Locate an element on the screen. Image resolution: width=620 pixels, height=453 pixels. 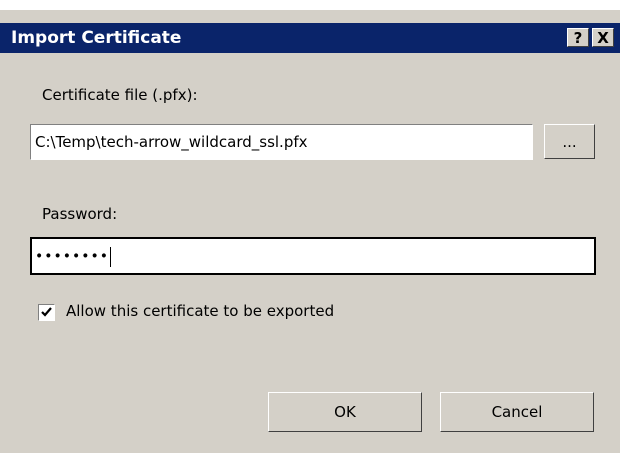
ok-button: OK is located at coordinates (345, 412).